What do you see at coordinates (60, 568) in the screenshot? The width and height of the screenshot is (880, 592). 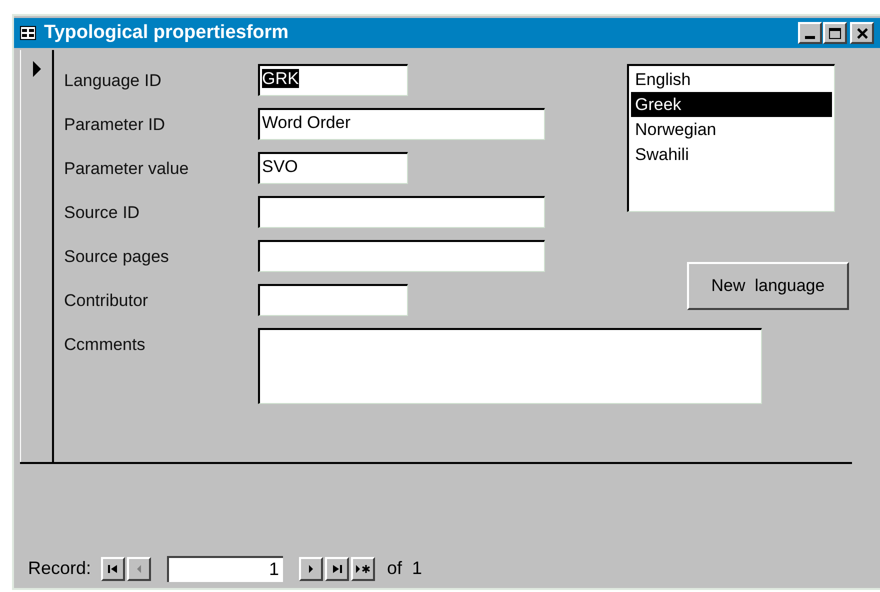 I see `record-label: Record:` at bounding box center [60, 568].